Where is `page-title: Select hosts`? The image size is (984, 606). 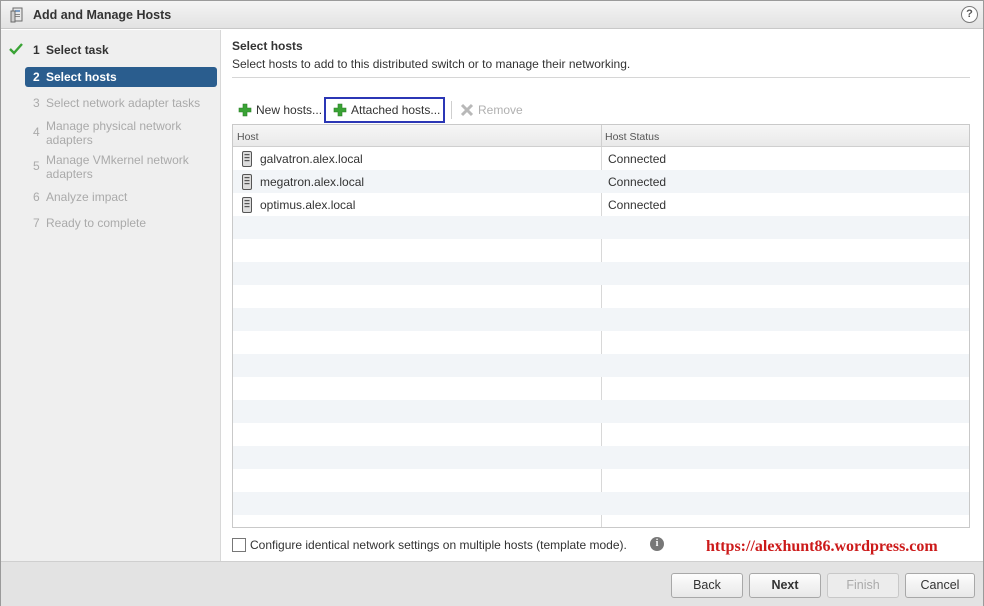
page-title: Select hosts is located at coordinates (267, 46).